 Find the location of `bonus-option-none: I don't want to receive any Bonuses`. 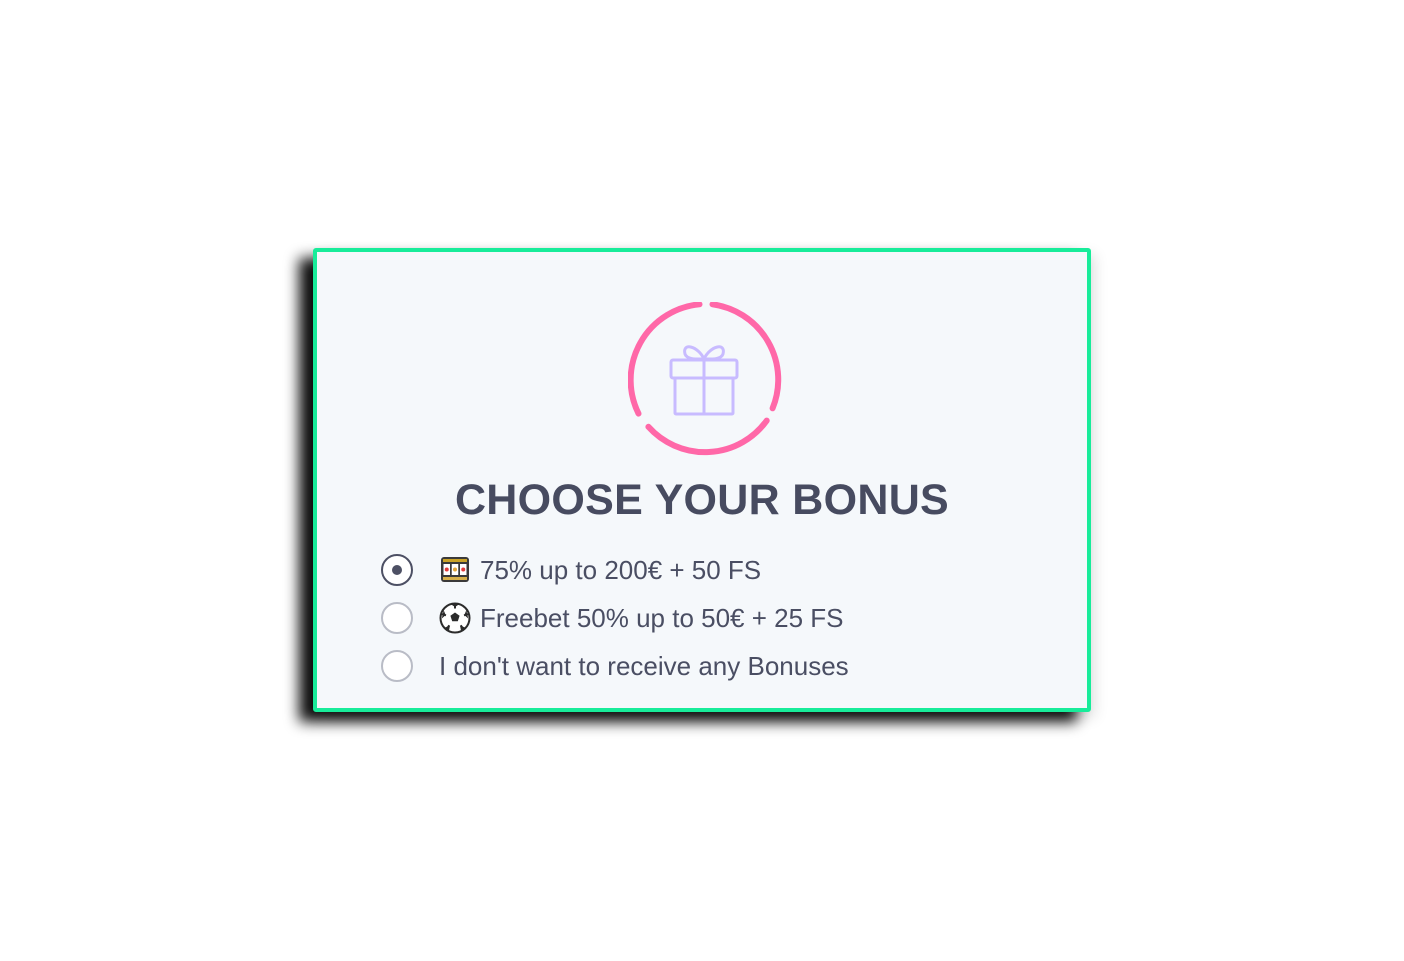

bonus-option-none: I don't want to receive any Bonuses is located at coordinates (701, 666).